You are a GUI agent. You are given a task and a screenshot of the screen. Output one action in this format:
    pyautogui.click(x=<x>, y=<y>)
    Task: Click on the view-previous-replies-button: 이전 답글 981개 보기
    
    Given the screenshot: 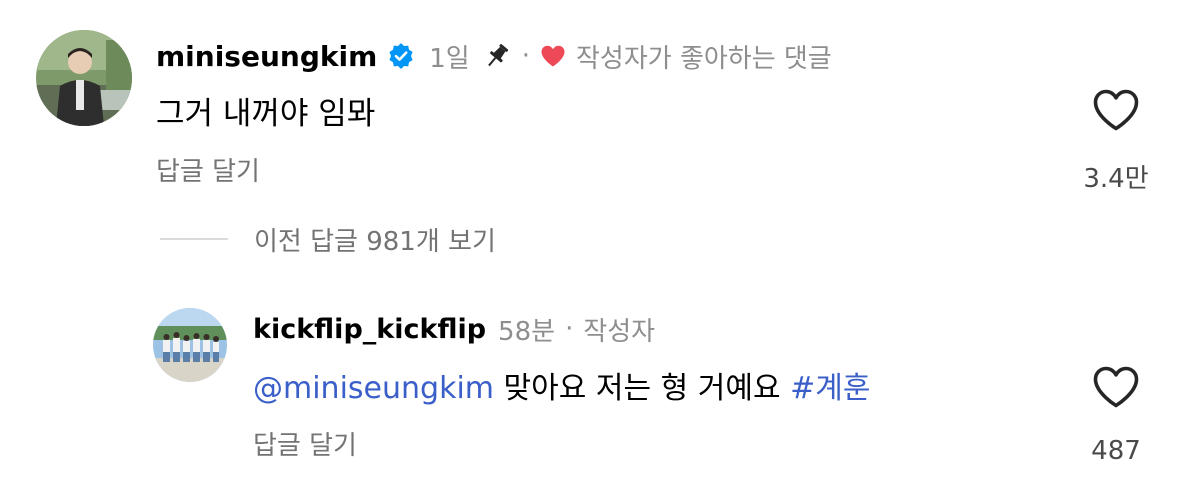 What is the action you would take?
    pyautogui.click(x=328, y=239)
    